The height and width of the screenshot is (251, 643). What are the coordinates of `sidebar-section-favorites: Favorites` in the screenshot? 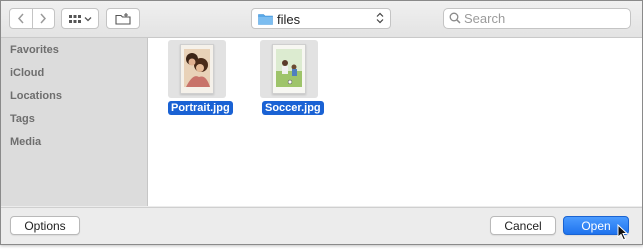 It's located at (34, 50).